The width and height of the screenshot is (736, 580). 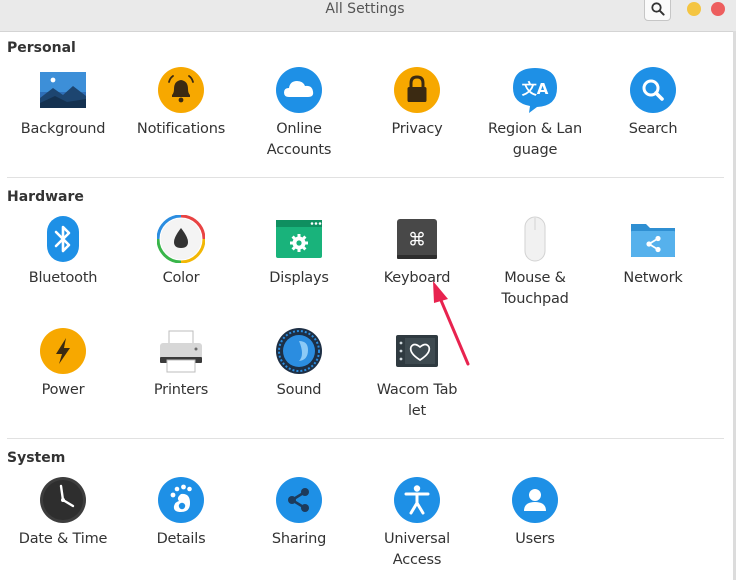 What do you see at coordinates (63, 239) in the screenshot?
I see `bluetooth-icon` at bounding box center [63, 239].